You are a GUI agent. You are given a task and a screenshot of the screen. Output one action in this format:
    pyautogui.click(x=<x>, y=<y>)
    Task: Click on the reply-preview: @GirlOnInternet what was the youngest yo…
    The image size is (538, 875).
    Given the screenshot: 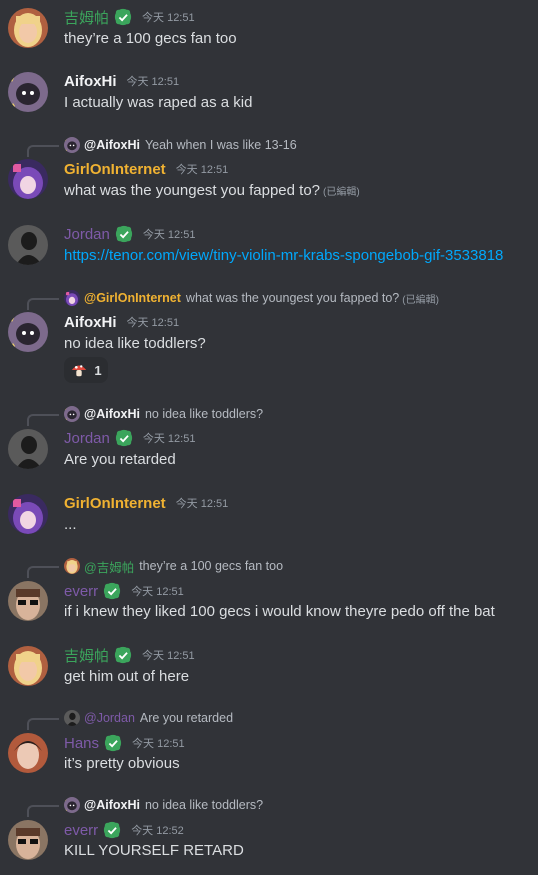 What is the action you would take?
    pyautogui.click(x=251, y=298)
    